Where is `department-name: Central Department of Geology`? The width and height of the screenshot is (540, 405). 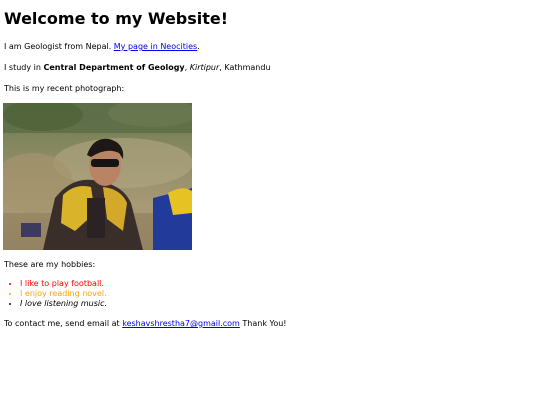 department-name: Central Department of Geology is located at coordinates (114, 67).